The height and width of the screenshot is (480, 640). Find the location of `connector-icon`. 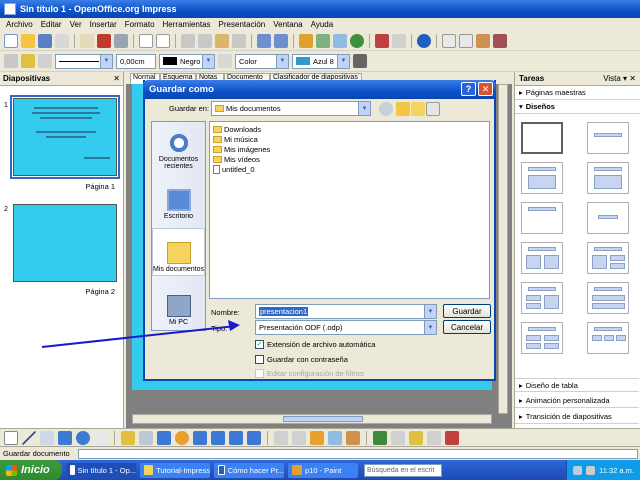

connector-icon is located at coordinates (146, 437).